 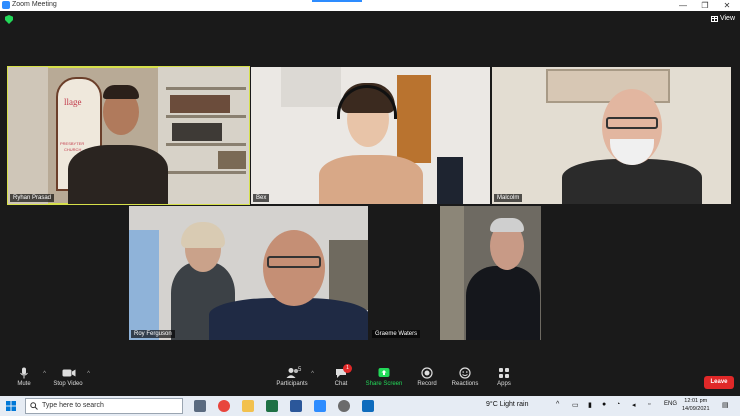 I want to click on view-button: View, so click(x=722, y=18).